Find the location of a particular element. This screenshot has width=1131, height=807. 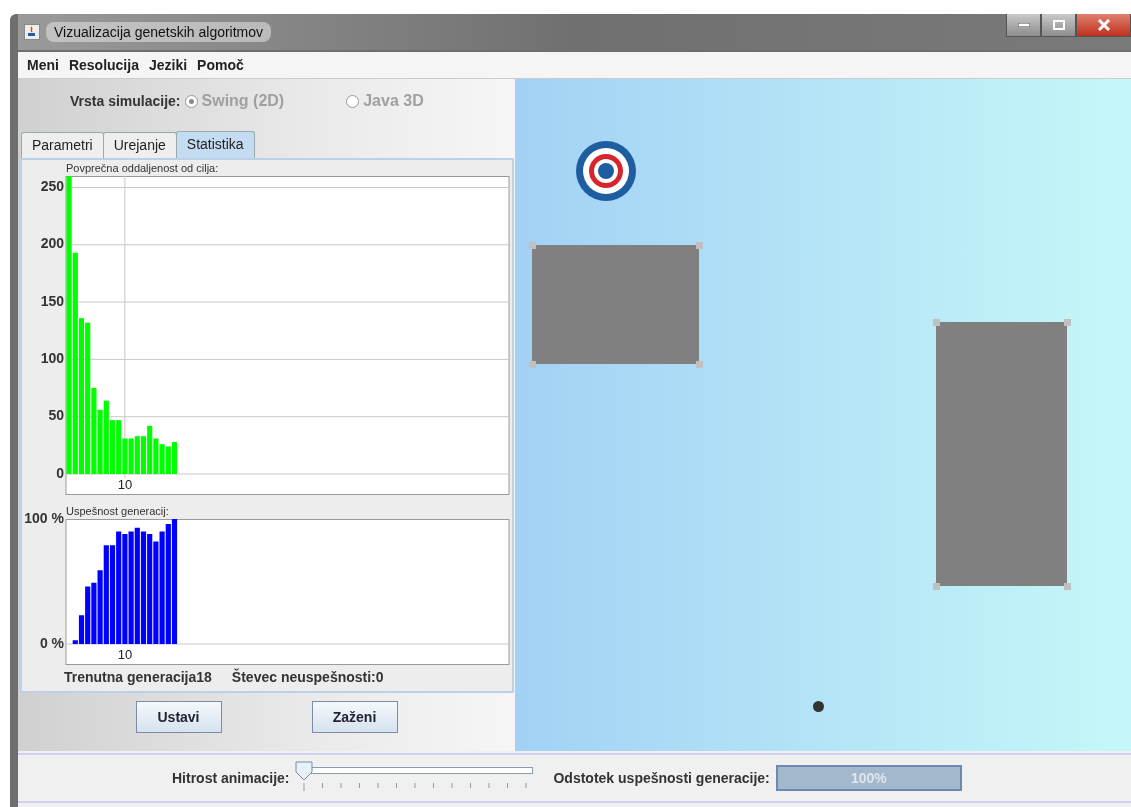

target-icon is located at coordinates (606, 171).